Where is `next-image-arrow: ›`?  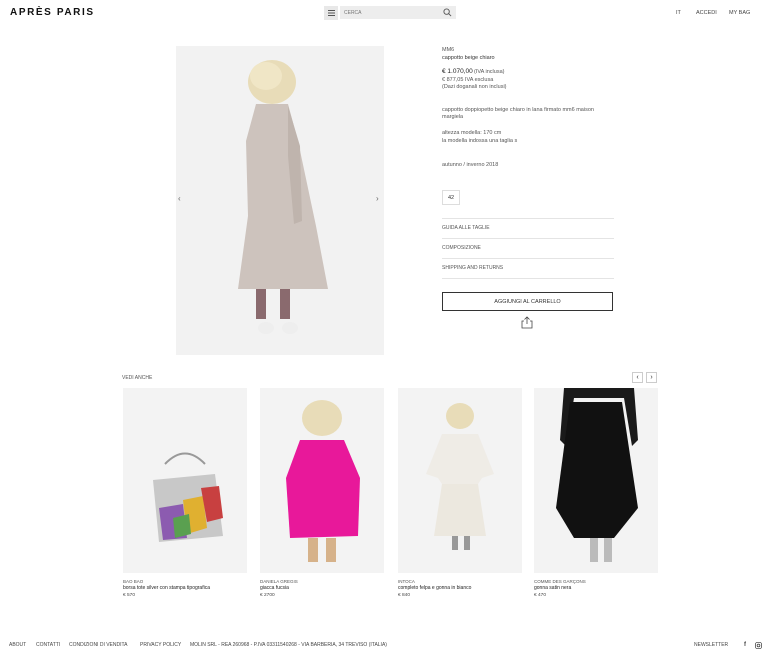
next-image-arrow: › is located at coordinates (377, 198).